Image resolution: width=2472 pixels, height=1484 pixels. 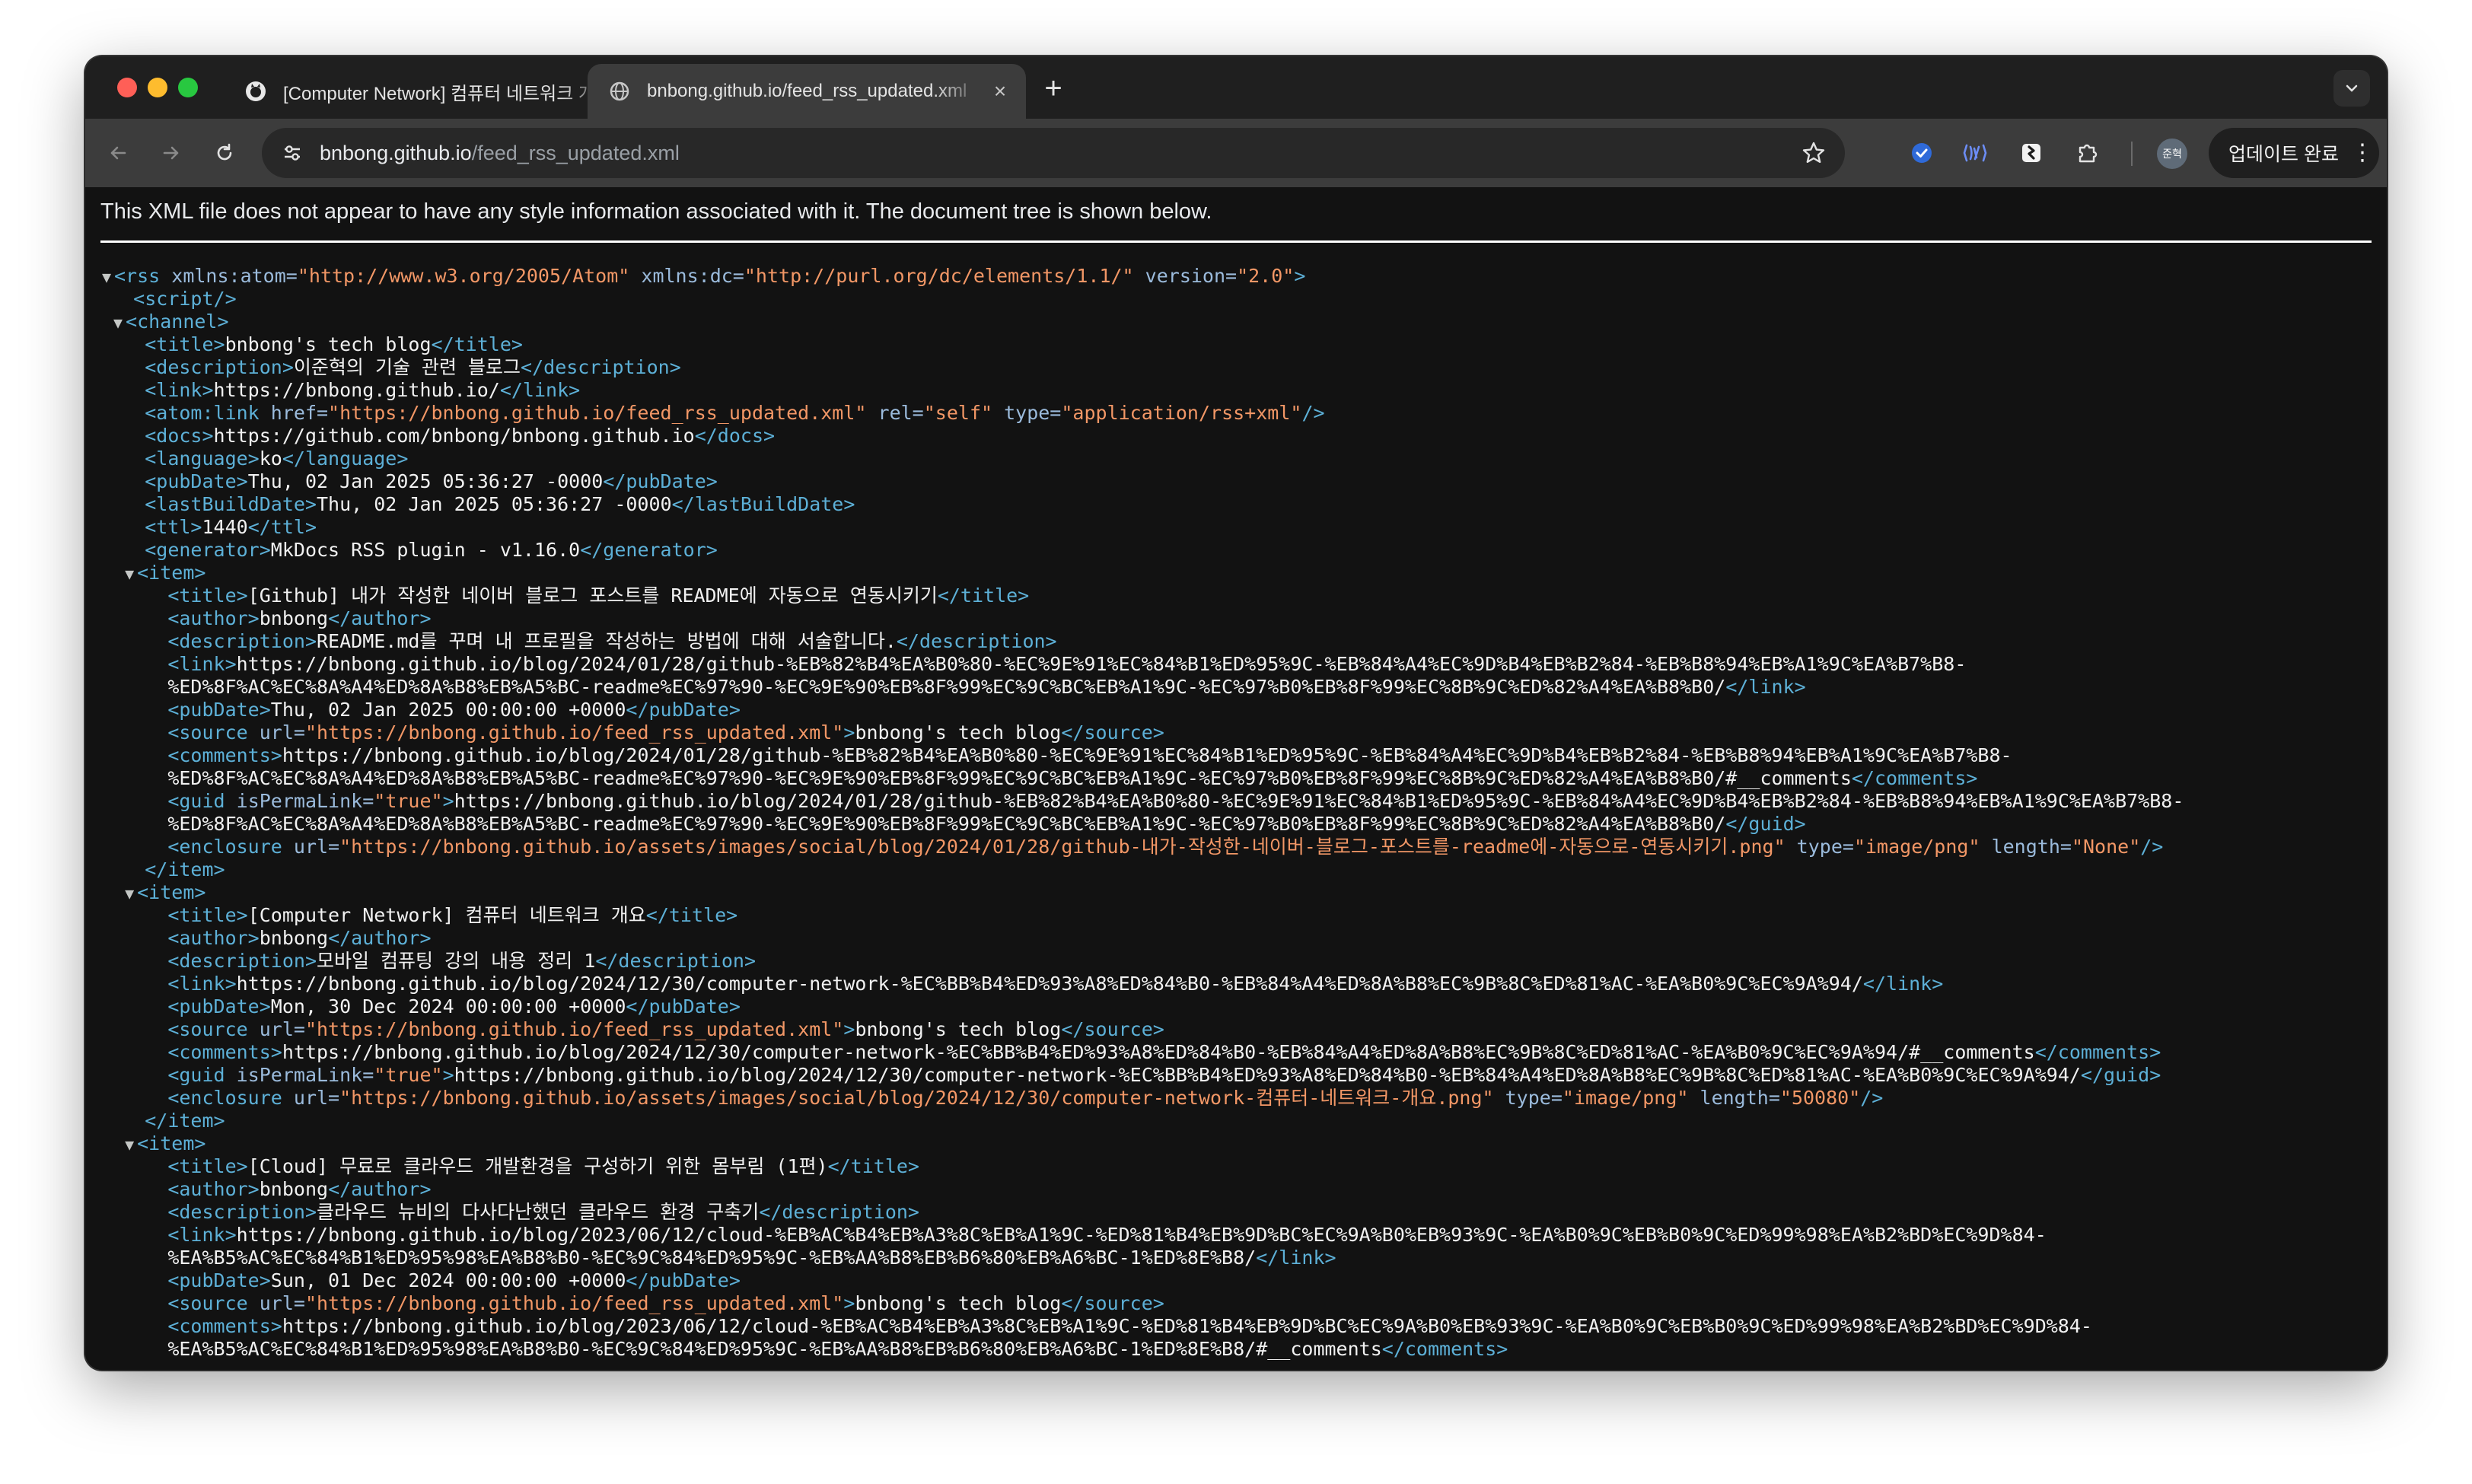 What do you see at coordinates (196, 481) in the screenshot?
I see `xml-open-tag: <pubDate>` at bounding box center [196, 481].